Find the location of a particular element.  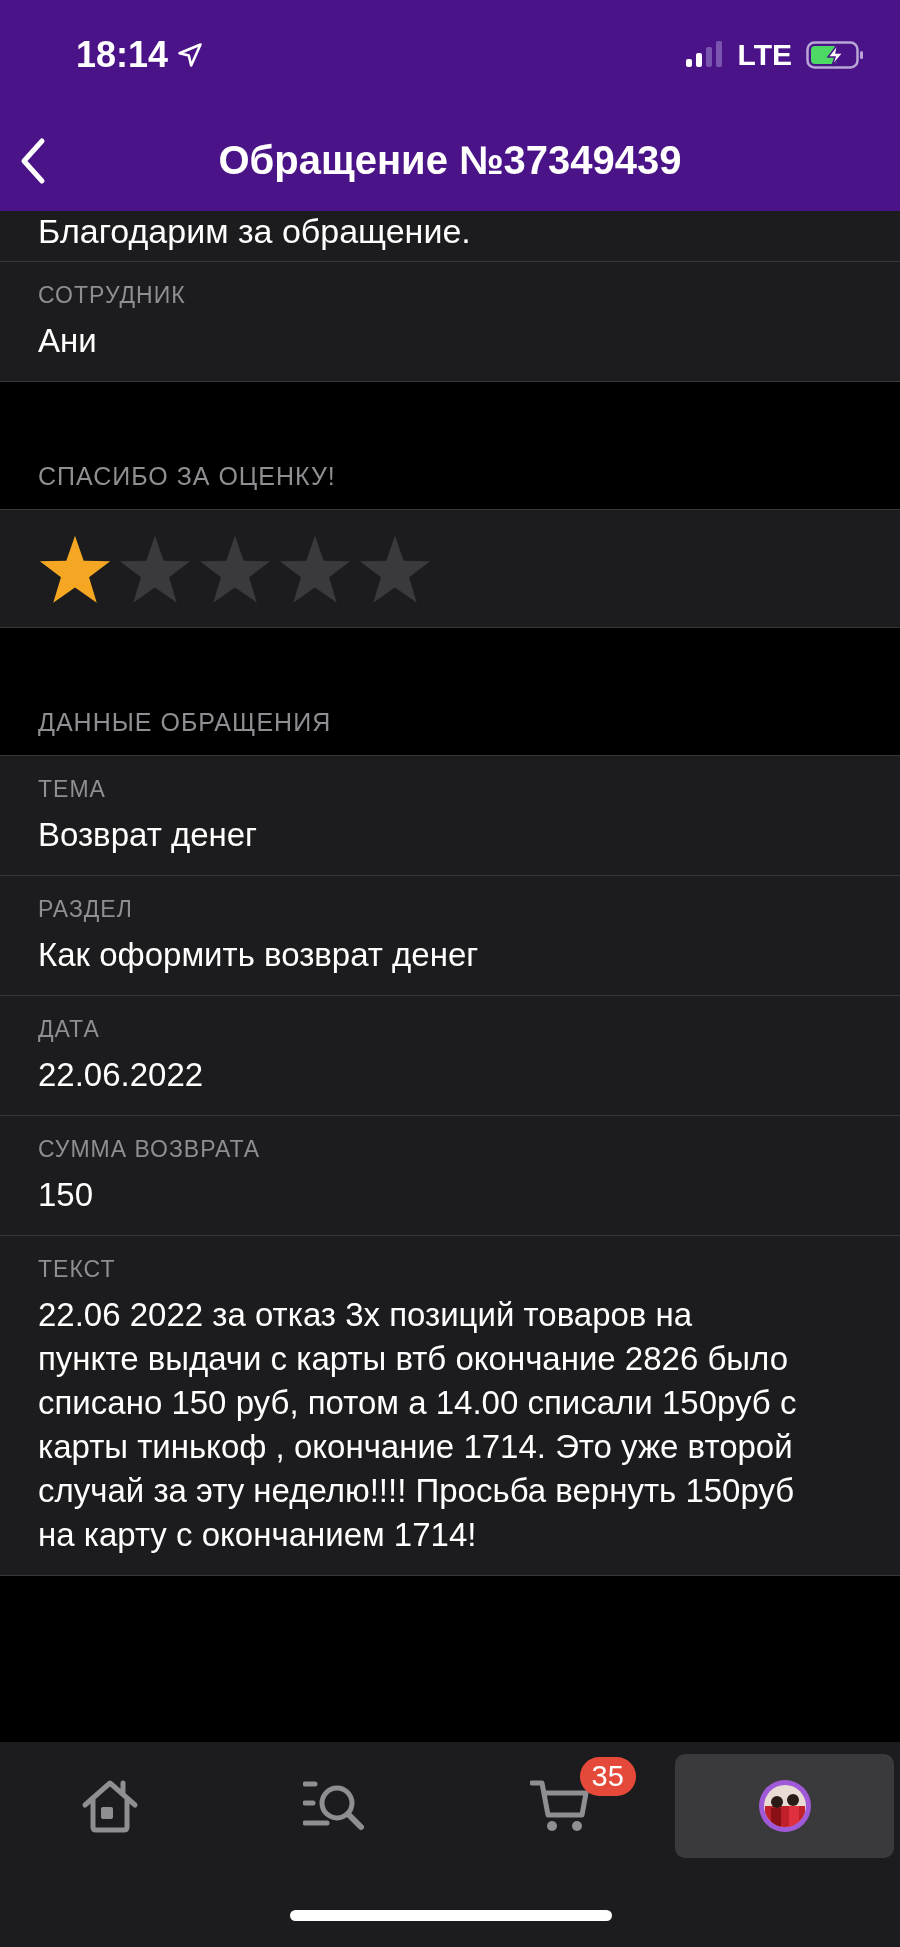

intro-text: Благодарим за обращение. is located at coordinates (254, 231).